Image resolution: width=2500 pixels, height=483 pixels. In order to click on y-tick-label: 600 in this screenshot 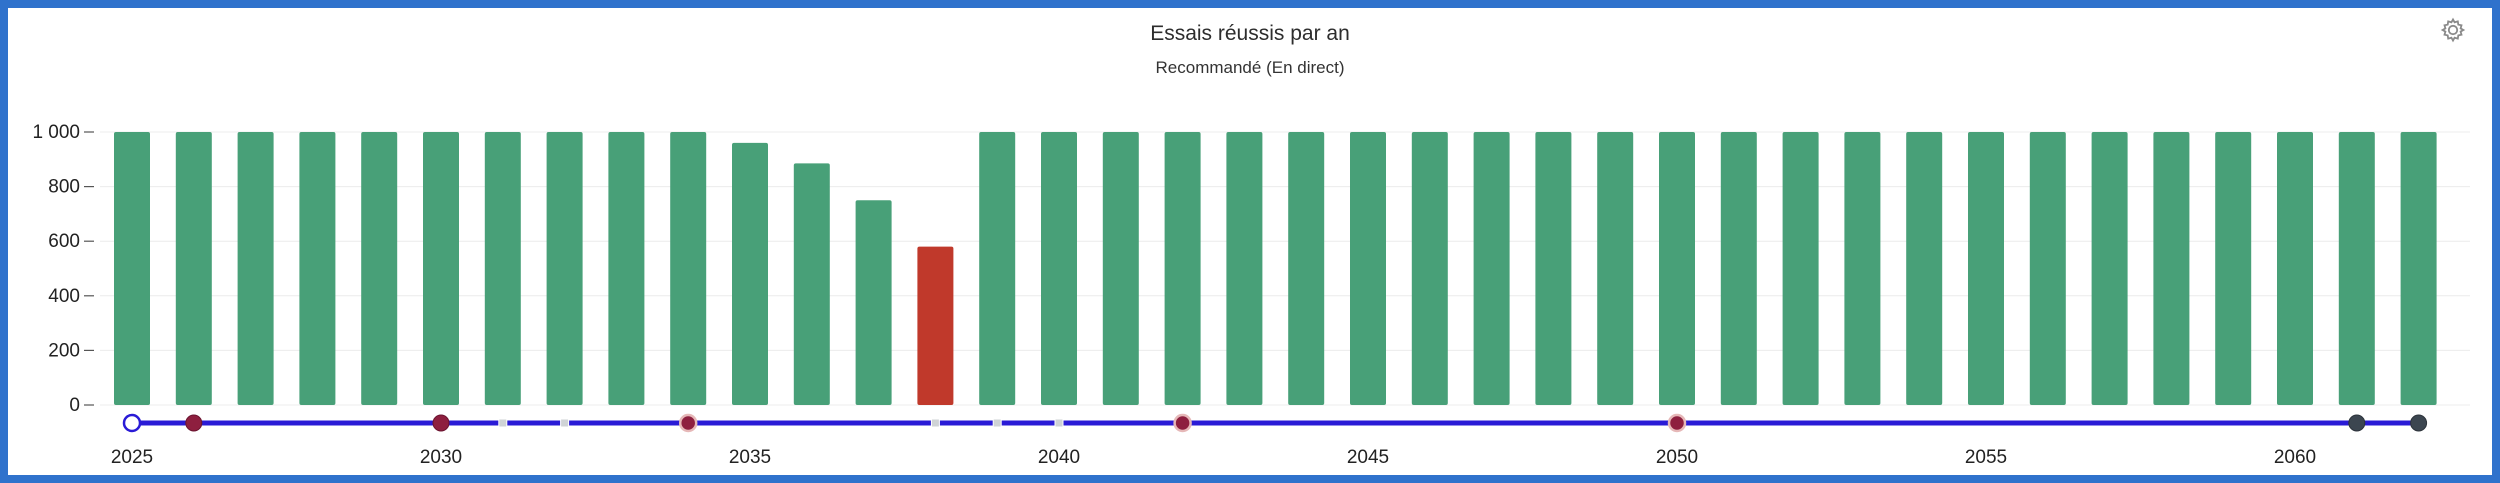, I will do `click(64, 241)`.